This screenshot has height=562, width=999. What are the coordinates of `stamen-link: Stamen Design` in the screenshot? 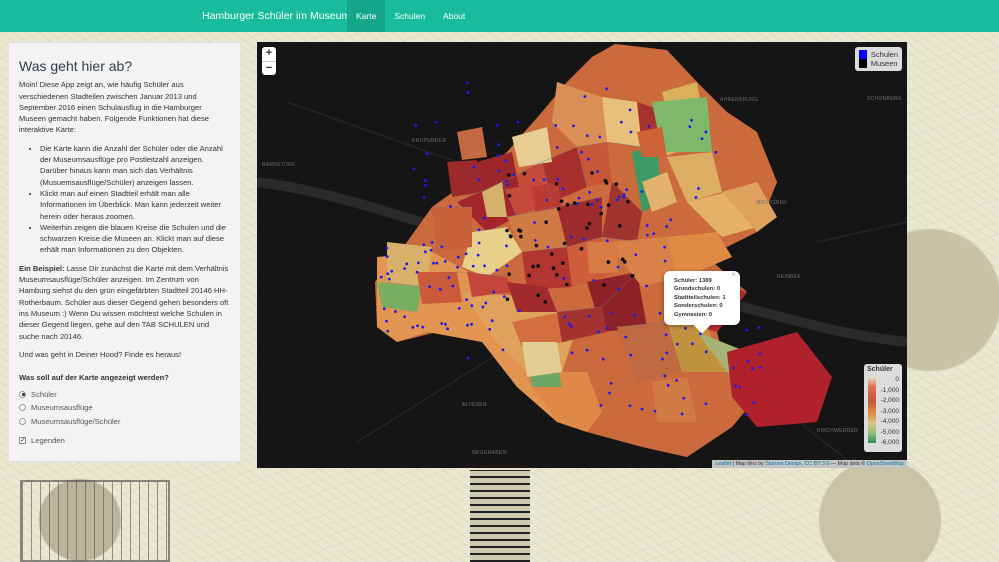 It's located at (783, 464).